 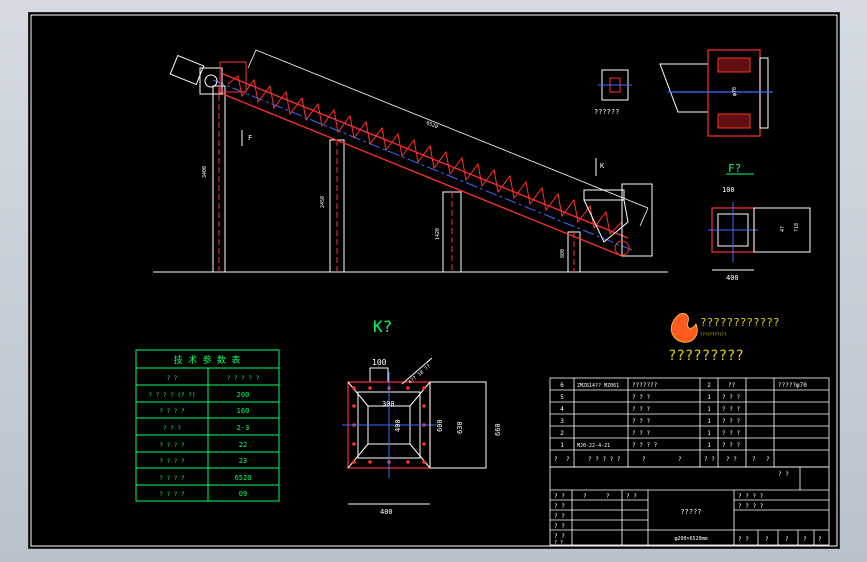 What do you see at coordinates (562, 433) in the screenshot?
I see `bom-row-2-no: 2` at bounding box center [562, 433].